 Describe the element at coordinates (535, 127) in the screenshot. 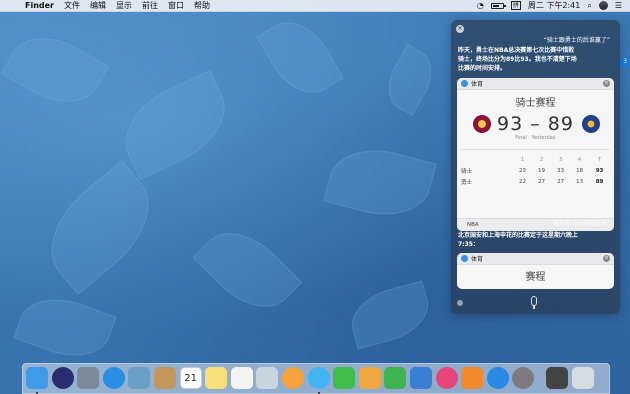

I see `score-row: 93 – 89 Final · Yesterday` at that location.